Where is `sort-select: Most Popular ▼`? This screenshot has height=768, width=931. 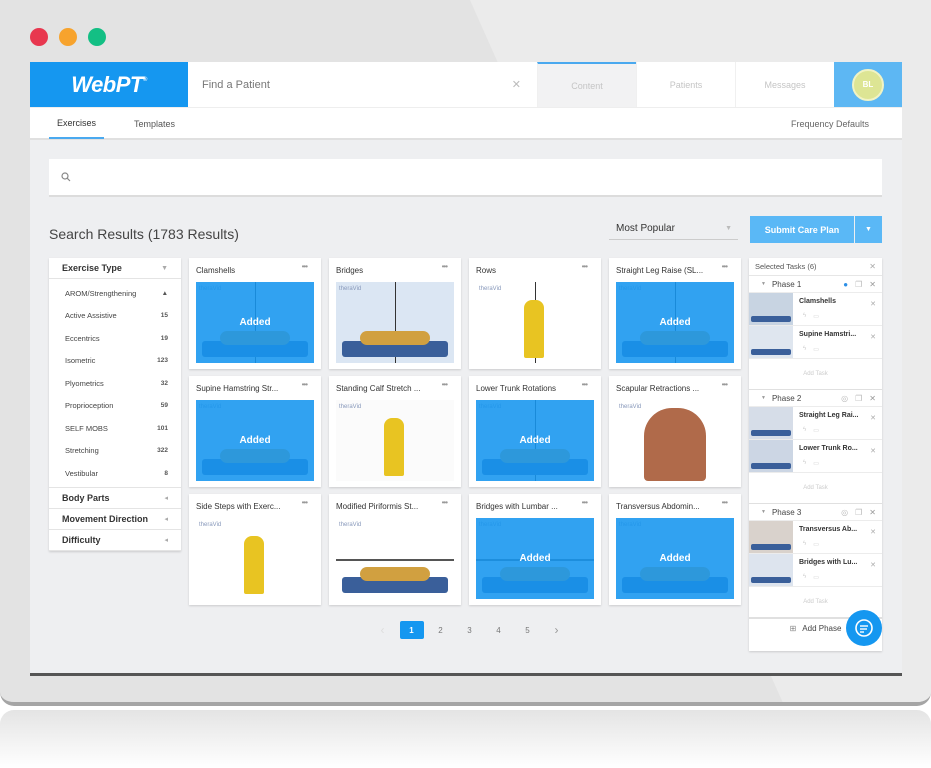
sort-select: Most Popular ▼ is located at coordinates (673, 229).